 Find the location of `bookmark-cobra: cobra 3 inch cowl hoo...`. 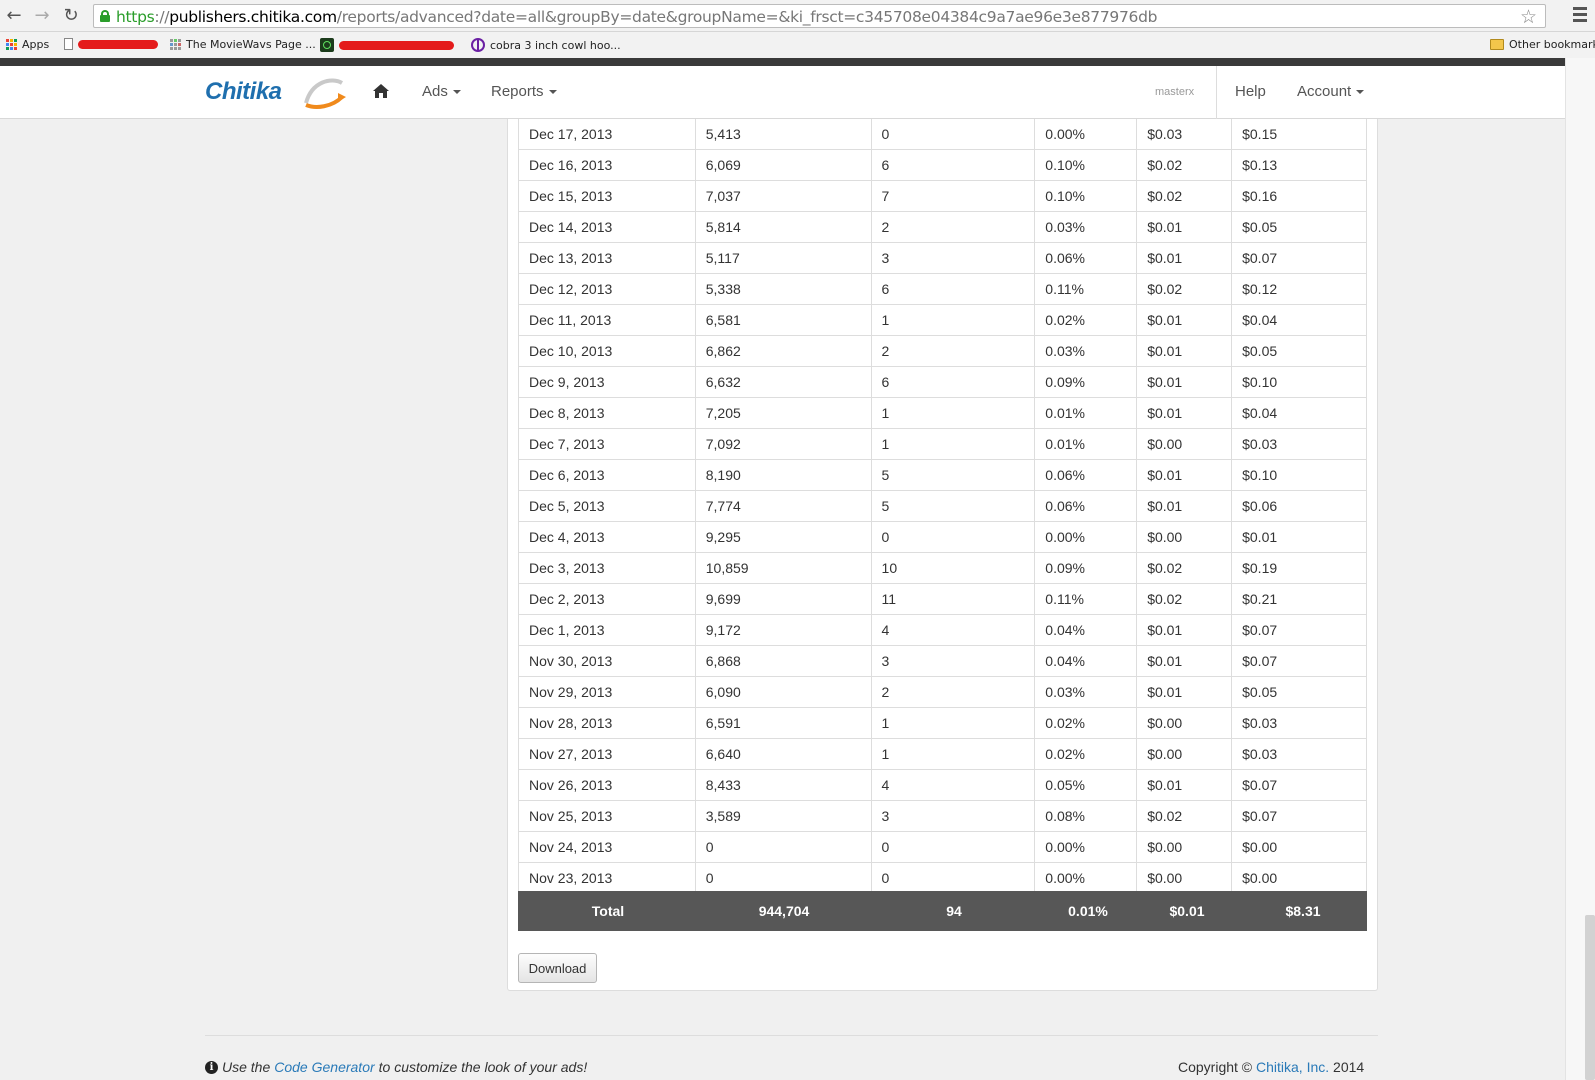

bookmark-cobra: cobra 3 inch cowl hoo... is located at coordinates (546, 45).